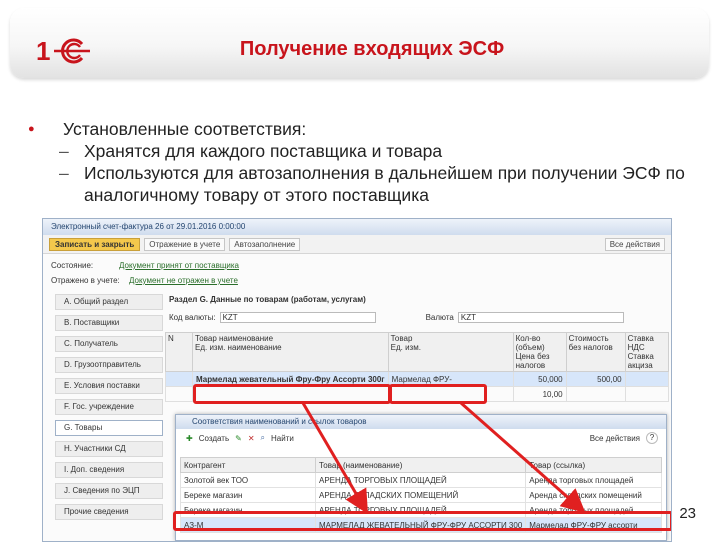 The height and width of the screenshot is (542, 720). Describe the element at coordinates (368, 129) in the screenshot. I see `bullet-item: ● Установленные соответствия:` at that location.